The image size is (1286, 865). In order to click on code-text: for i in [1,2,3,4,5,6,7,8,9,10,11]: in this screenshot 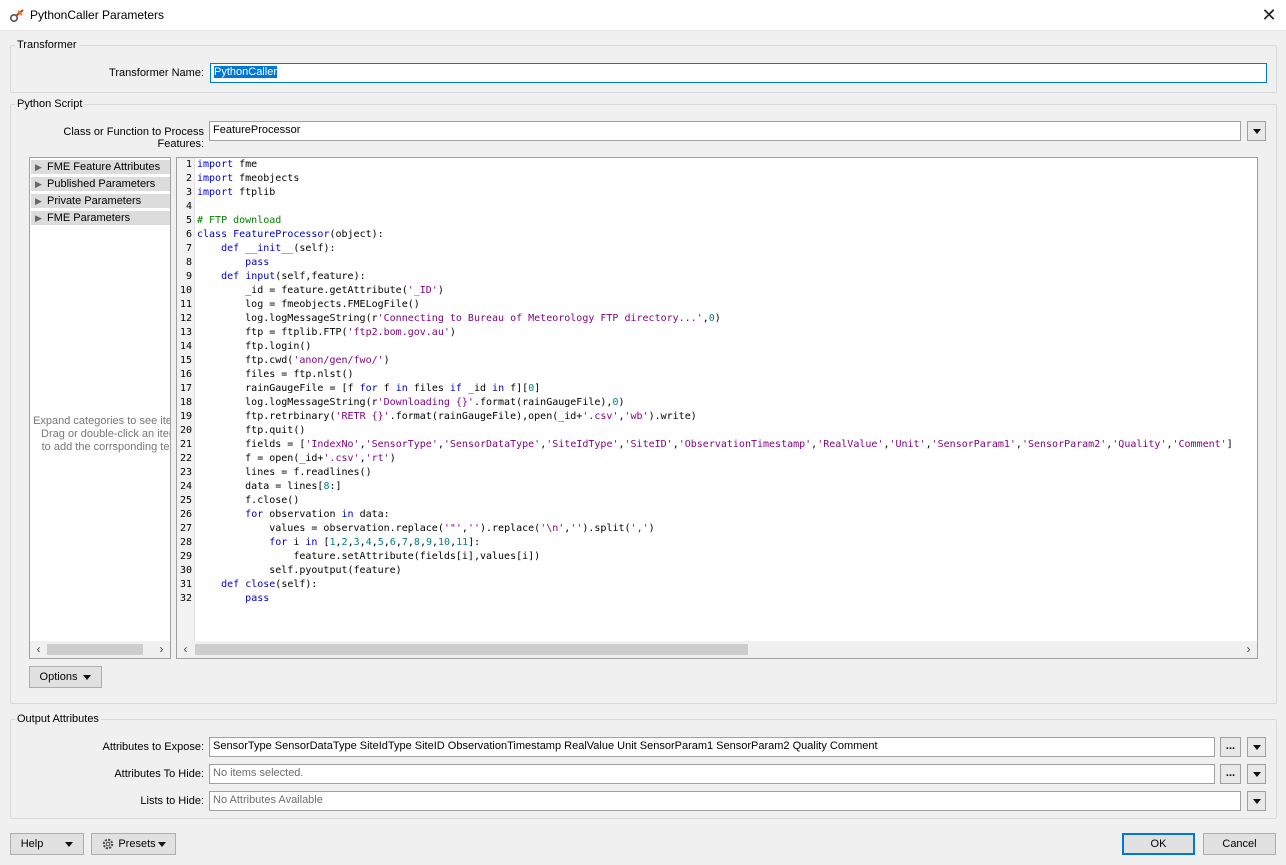, I will do `click(375, 542)`.